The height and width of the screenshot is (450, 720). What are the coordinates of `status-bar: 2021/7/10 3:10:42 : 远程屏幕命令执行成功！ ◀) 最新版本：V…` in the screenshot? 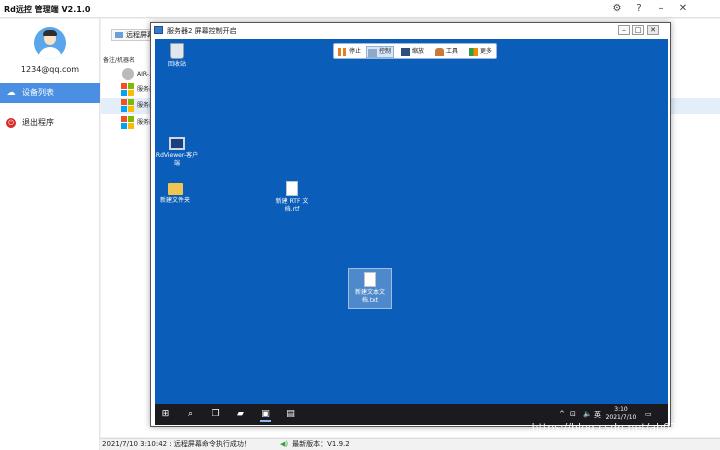 It's located at (410, 444).